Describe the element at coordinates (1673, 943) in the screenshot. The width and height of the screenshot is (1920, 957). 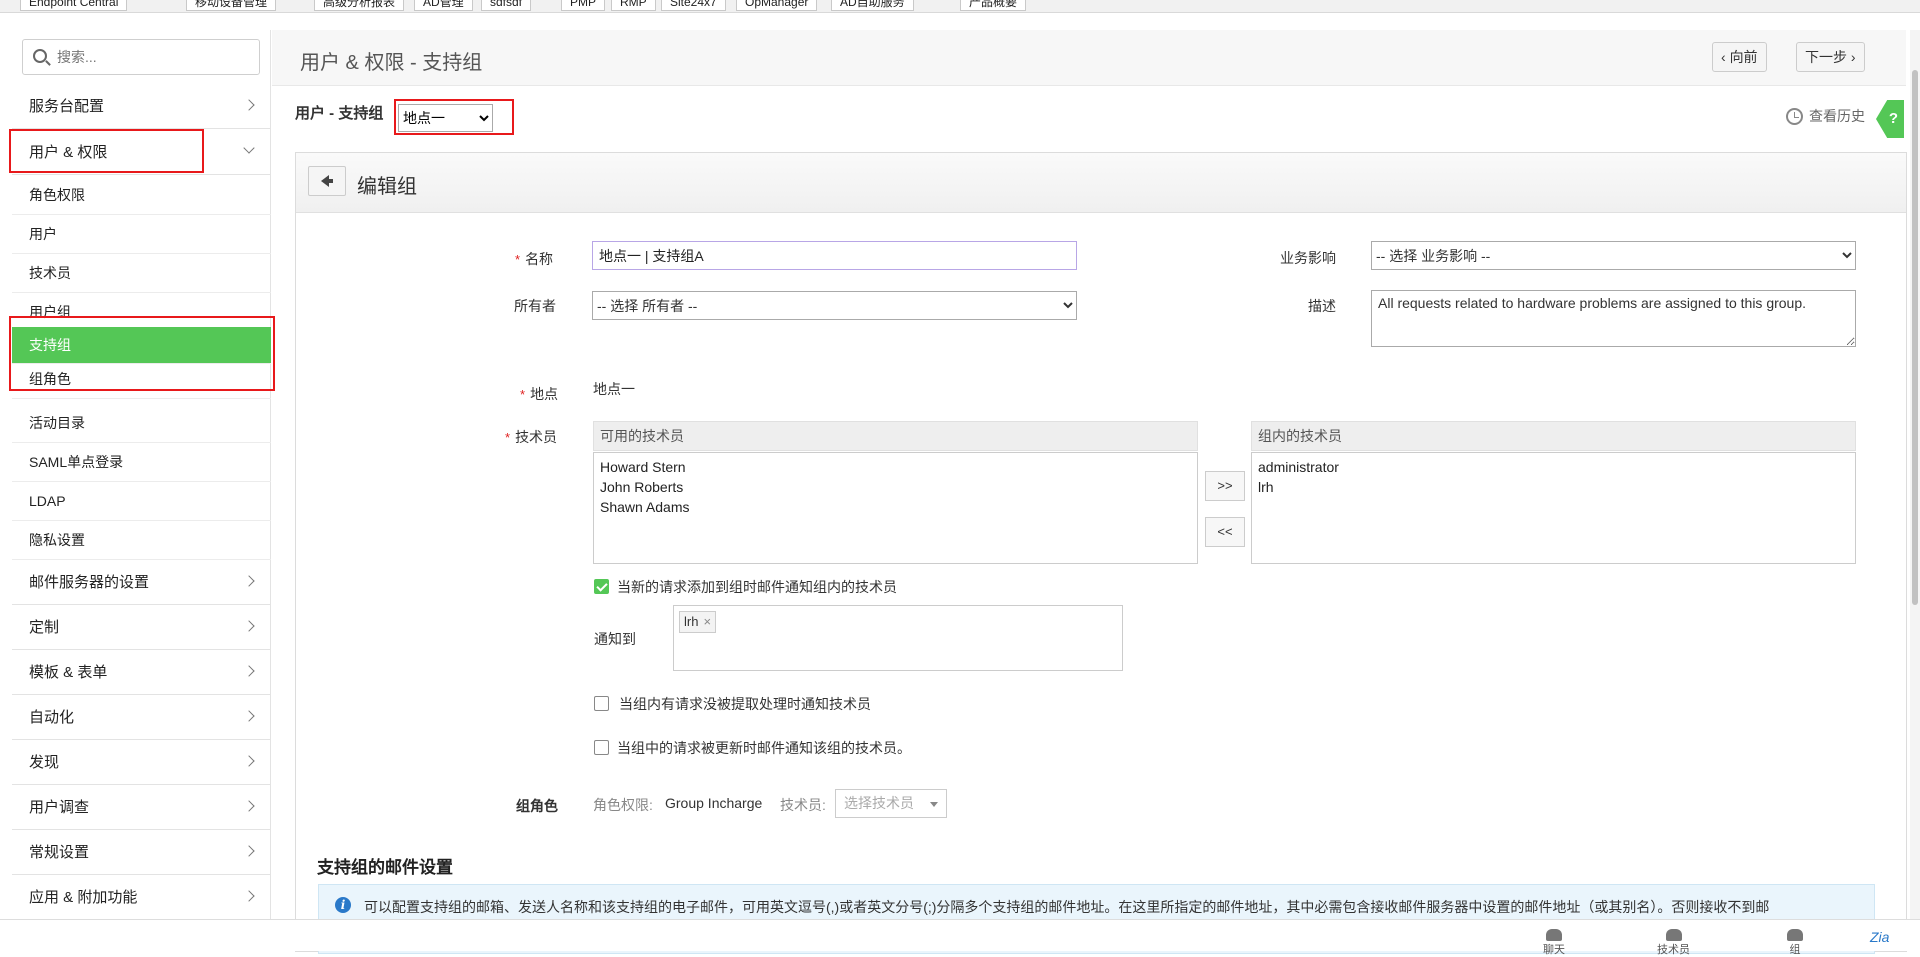
I see `technicians-button: 技术员` at that location.